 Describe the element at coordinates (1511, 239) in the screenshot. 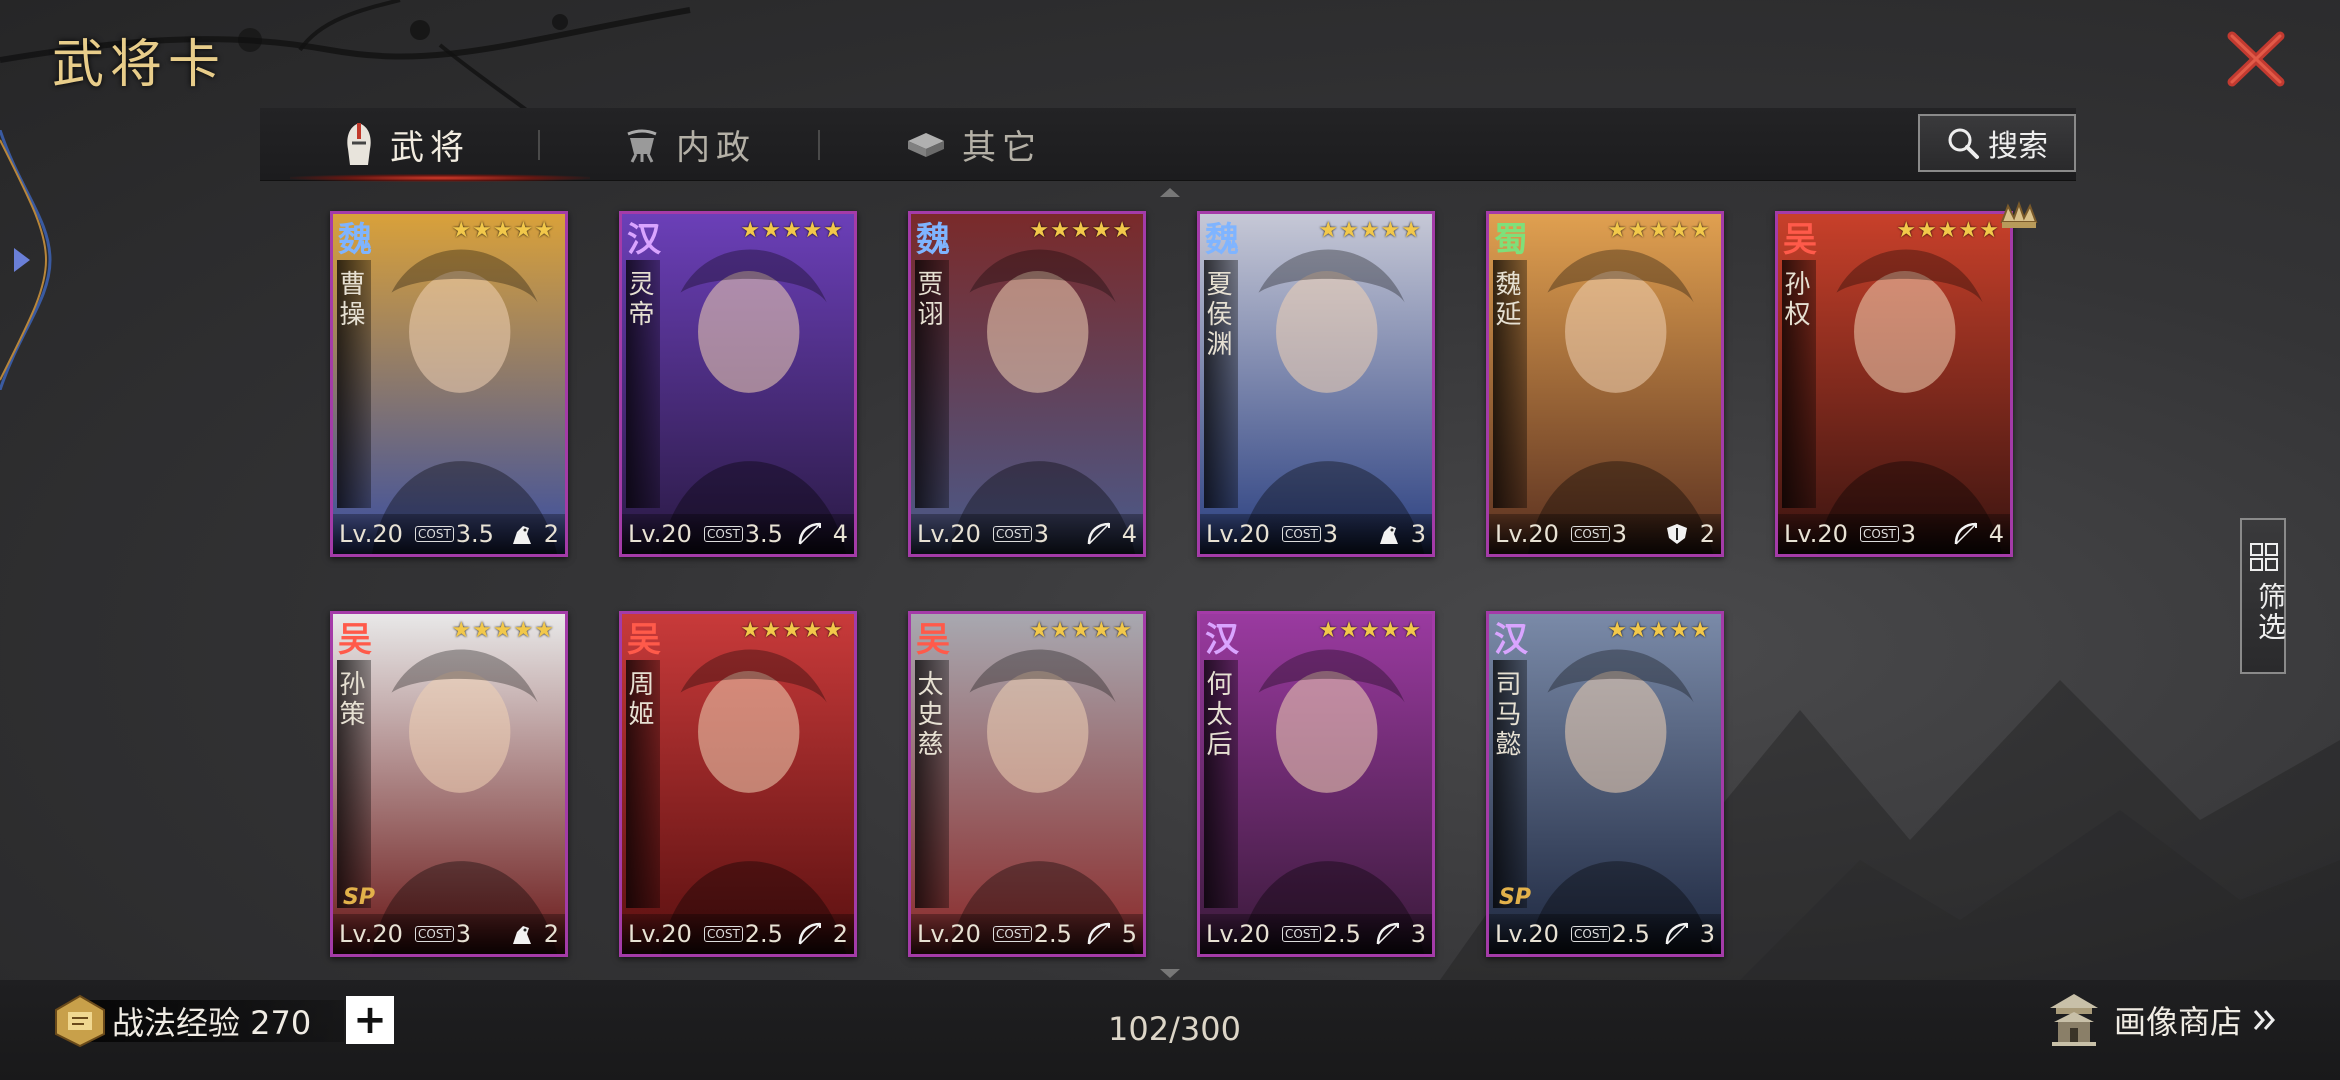

I see `faction-badge: 蜀` at that location.